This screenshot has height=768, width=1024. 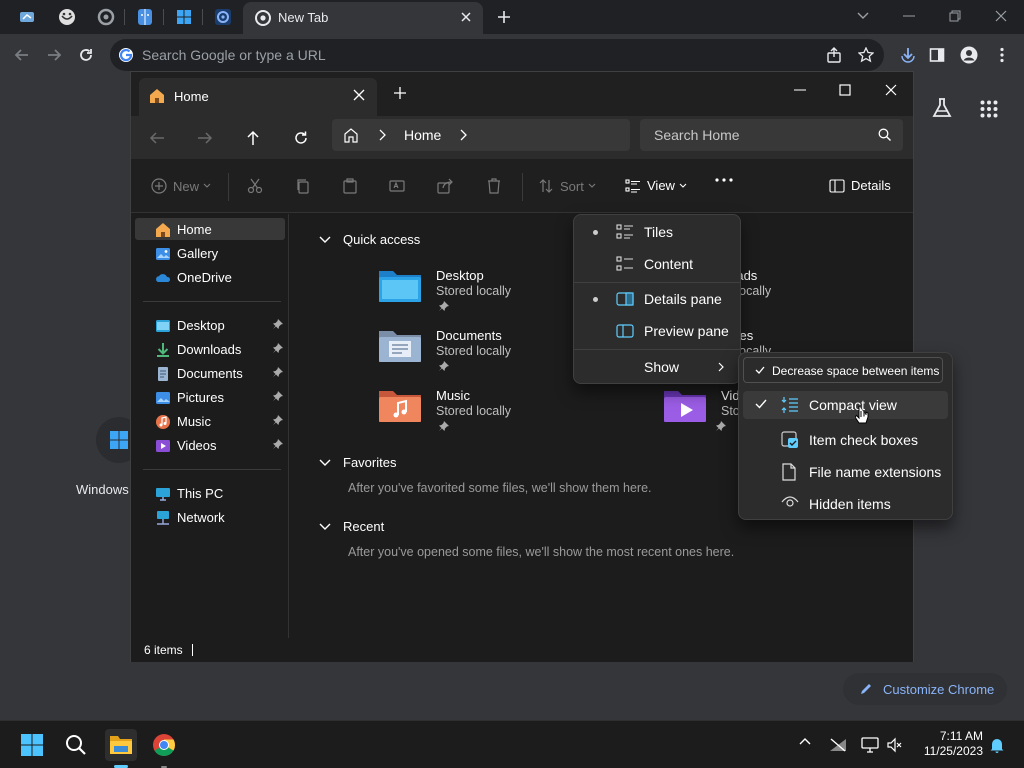 What do you see at coordinates (301, 138) in the screenshot?
I see `nav-refresh-button` at bounding box center [301, 138].